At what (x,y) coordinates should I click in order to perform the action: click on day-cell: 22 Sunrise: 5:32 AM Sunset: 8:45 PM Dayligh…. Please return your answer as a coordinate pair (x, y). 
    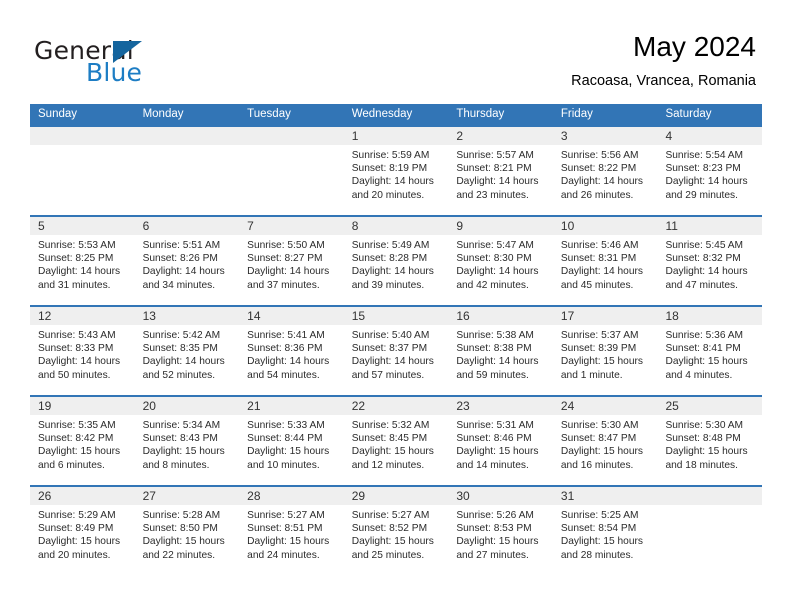
    Looking at the image, I should click on (396, 441).